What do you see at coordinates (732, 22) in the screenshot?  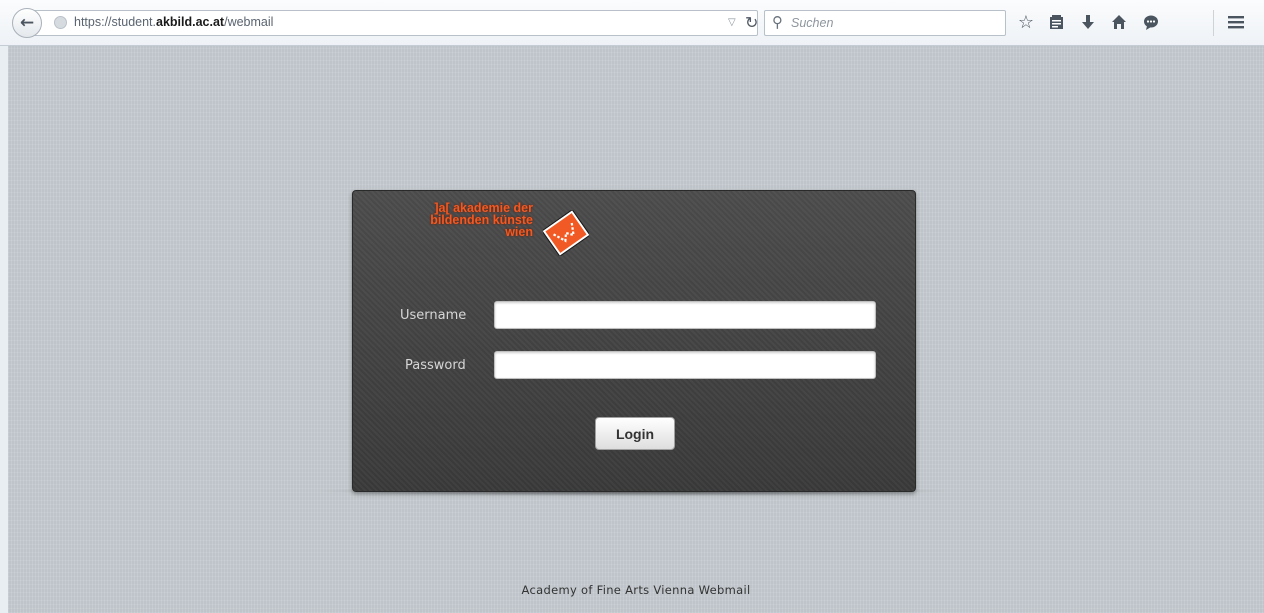 I see `url-dropdown-icon: ▽` at bounding box center [732, 22].